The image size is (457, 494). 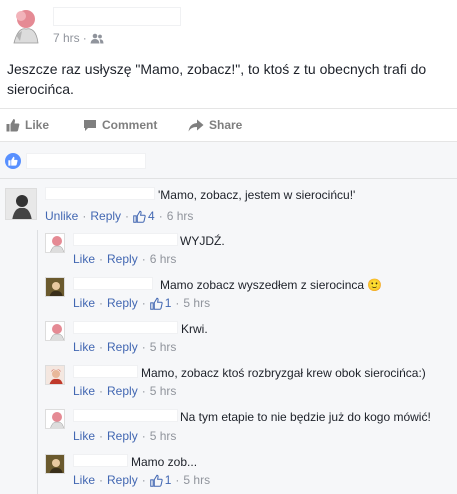 What do you see at coordinates (228, 471) in the screenshot?
I see `reply-comment: Mamo zob... Like · Reply · 1 · 5 hrs` at bounding box center [228, 471].